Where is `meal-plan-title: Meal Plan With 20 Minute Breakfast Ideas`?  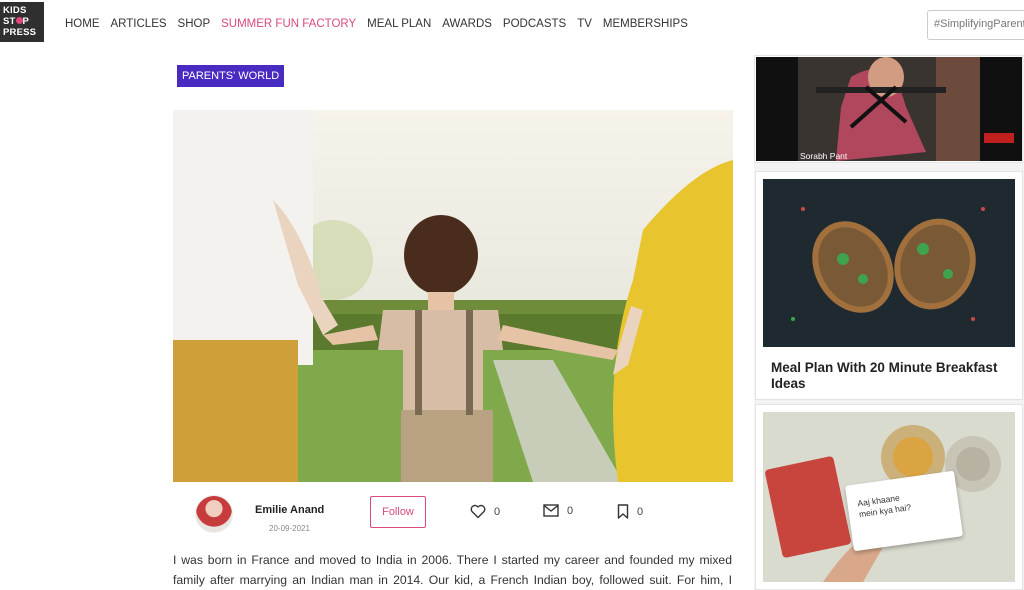
meal-plan-title: Meal Plan With 20 Minute Breakfast Ideas is located at coordinates (891, 376).